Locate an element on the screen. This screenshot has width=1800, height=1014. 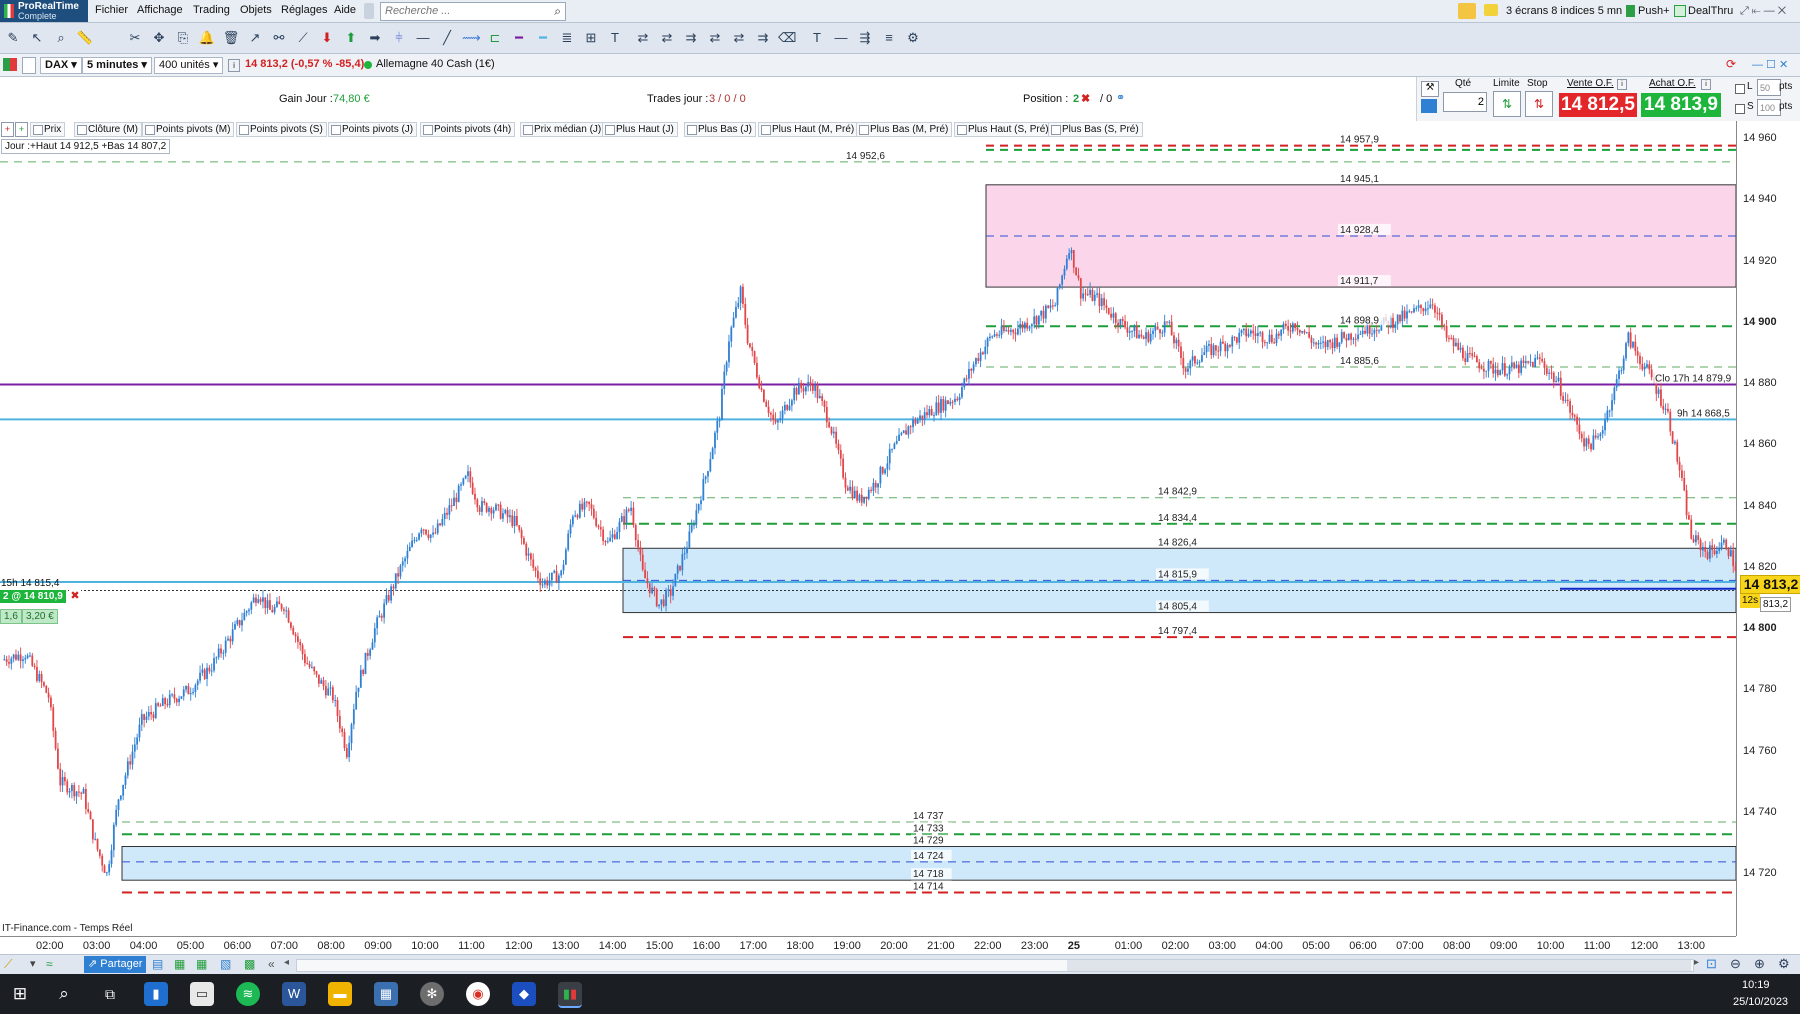
search-box: ⌕ is located at coordinates (473, 11).